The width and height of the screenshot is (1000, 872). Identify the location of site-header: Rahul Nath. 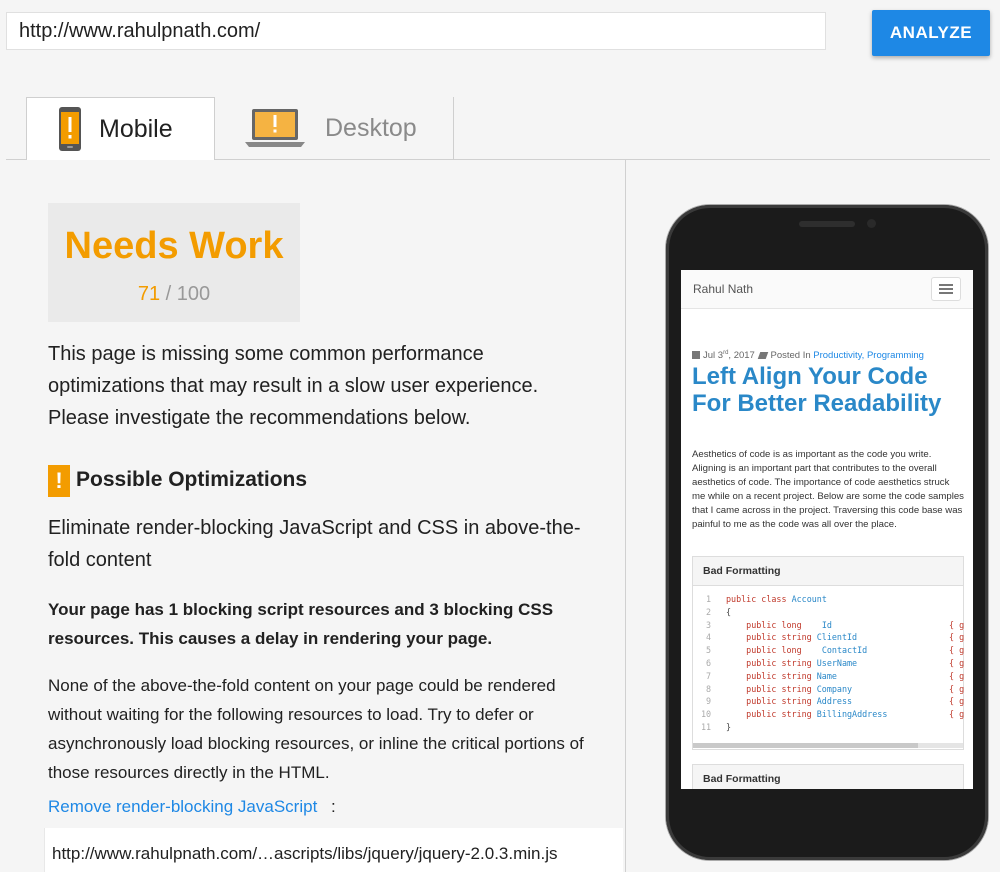
(827, 289).